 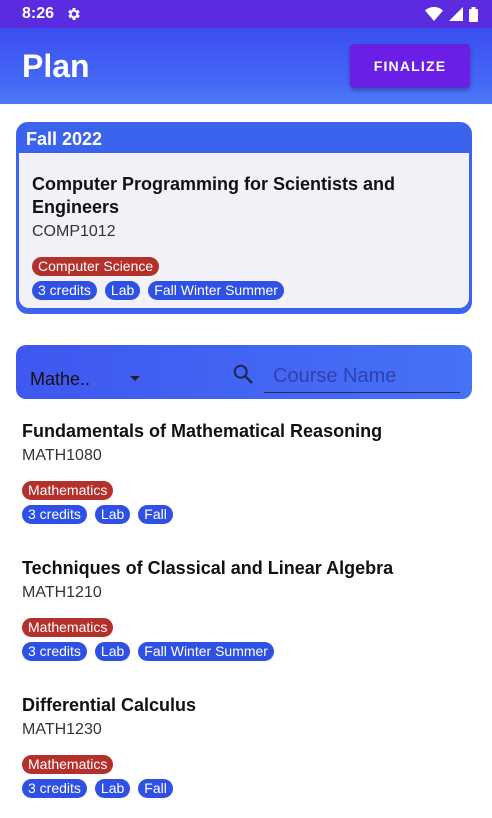 I want to click on signal-icon, so click(x=456, y=14).